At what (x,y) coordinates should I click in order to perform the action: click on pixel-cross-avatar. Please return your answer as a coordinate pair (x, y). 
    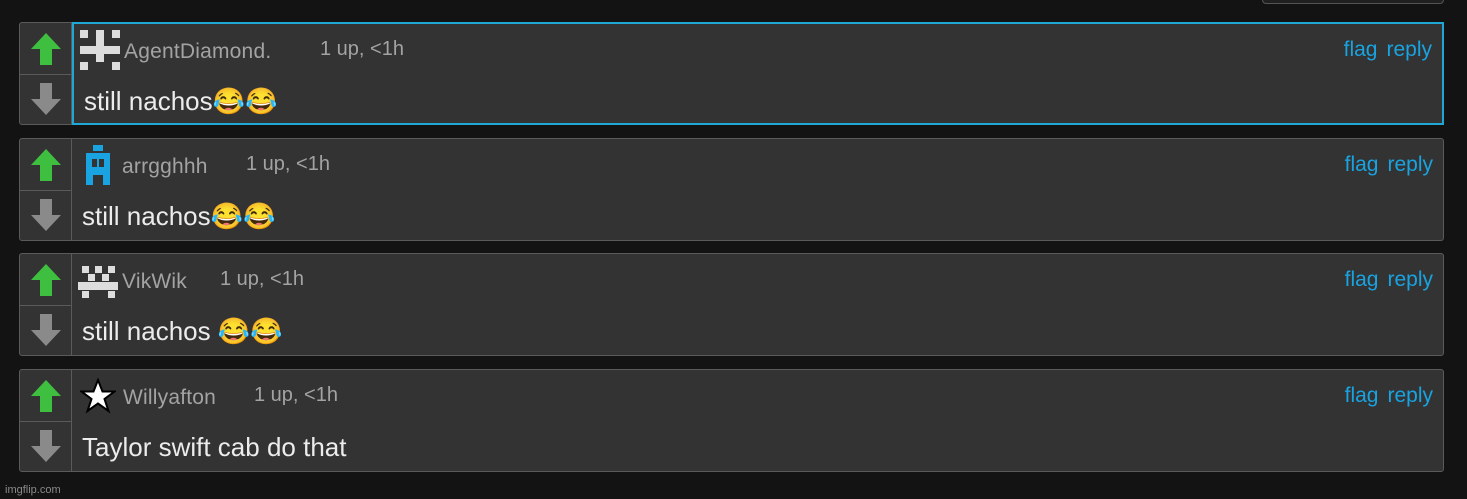
    Looking at the image, I should click on (100, 50).